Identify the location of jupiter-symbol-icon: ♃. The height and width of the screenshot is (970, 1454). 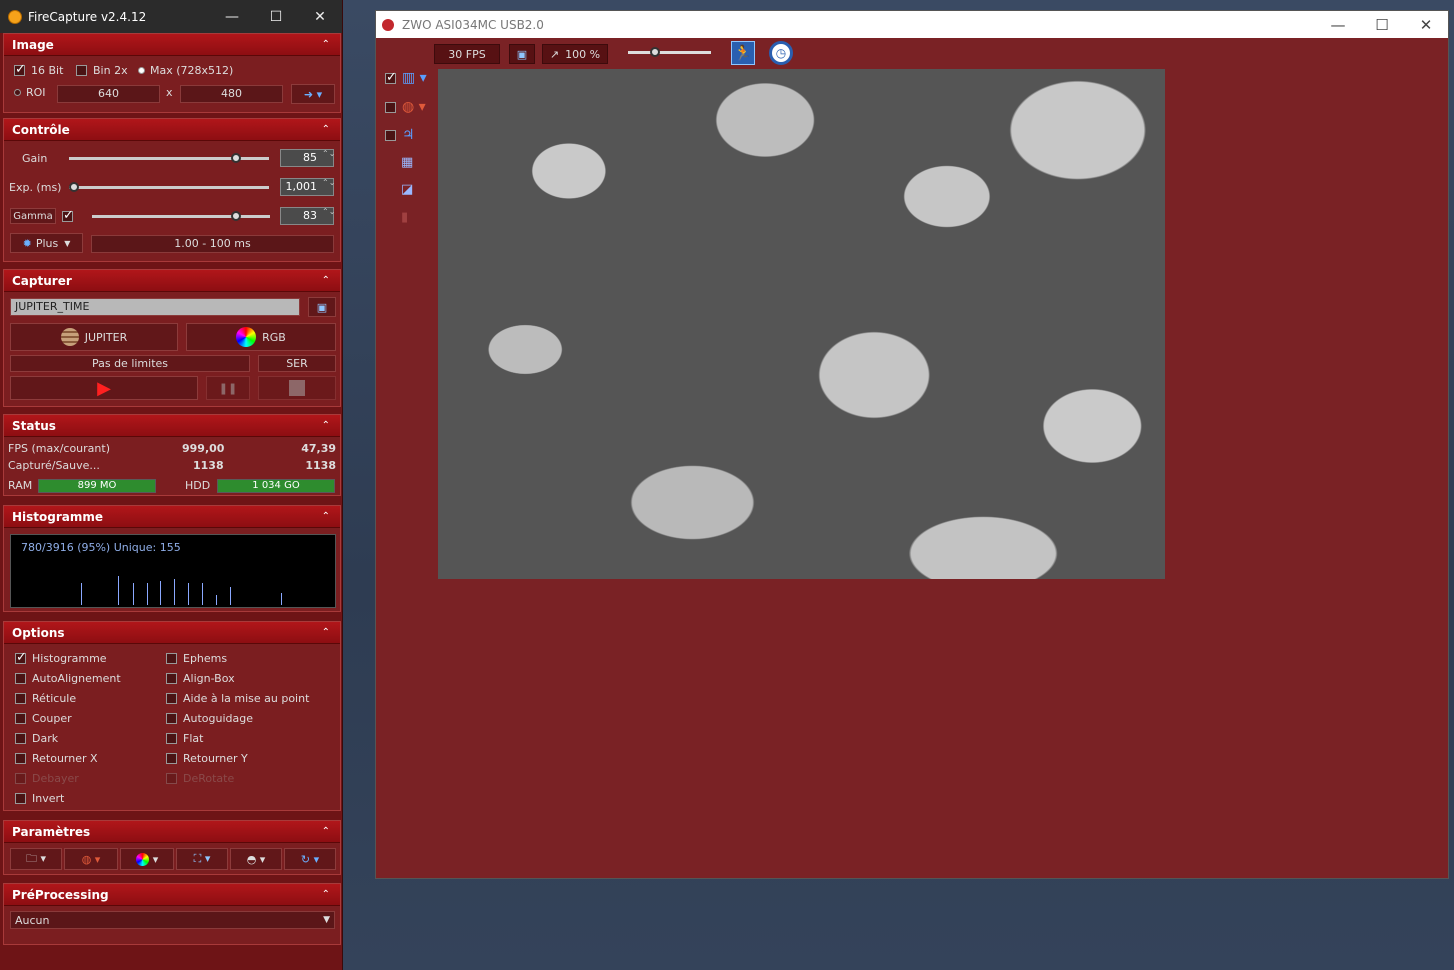
(408, 135).